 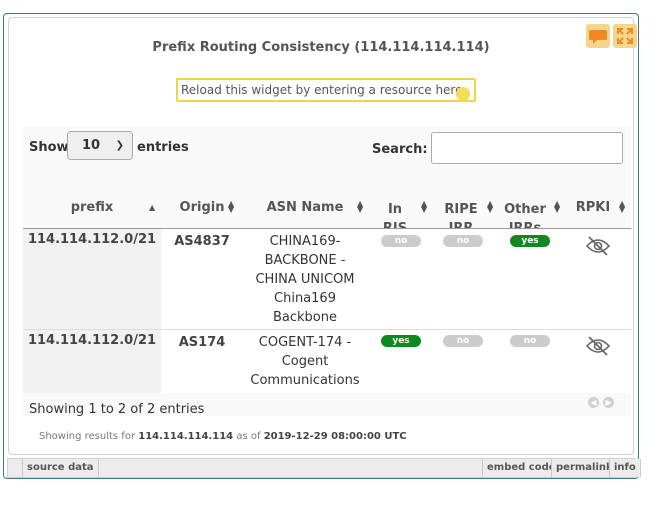 I want to click on origin-cell: AS174, so click(x=202, y=342).